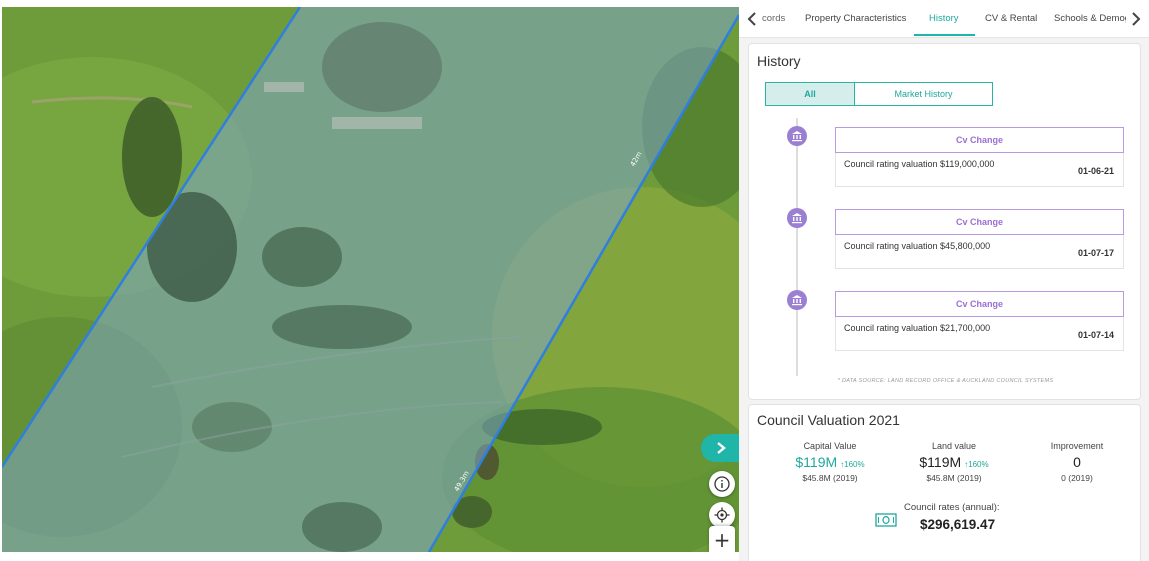 The width and height of the screenshot is (1149, 561). I want to click on improvement-label: Improvement, so click(1077, 446).